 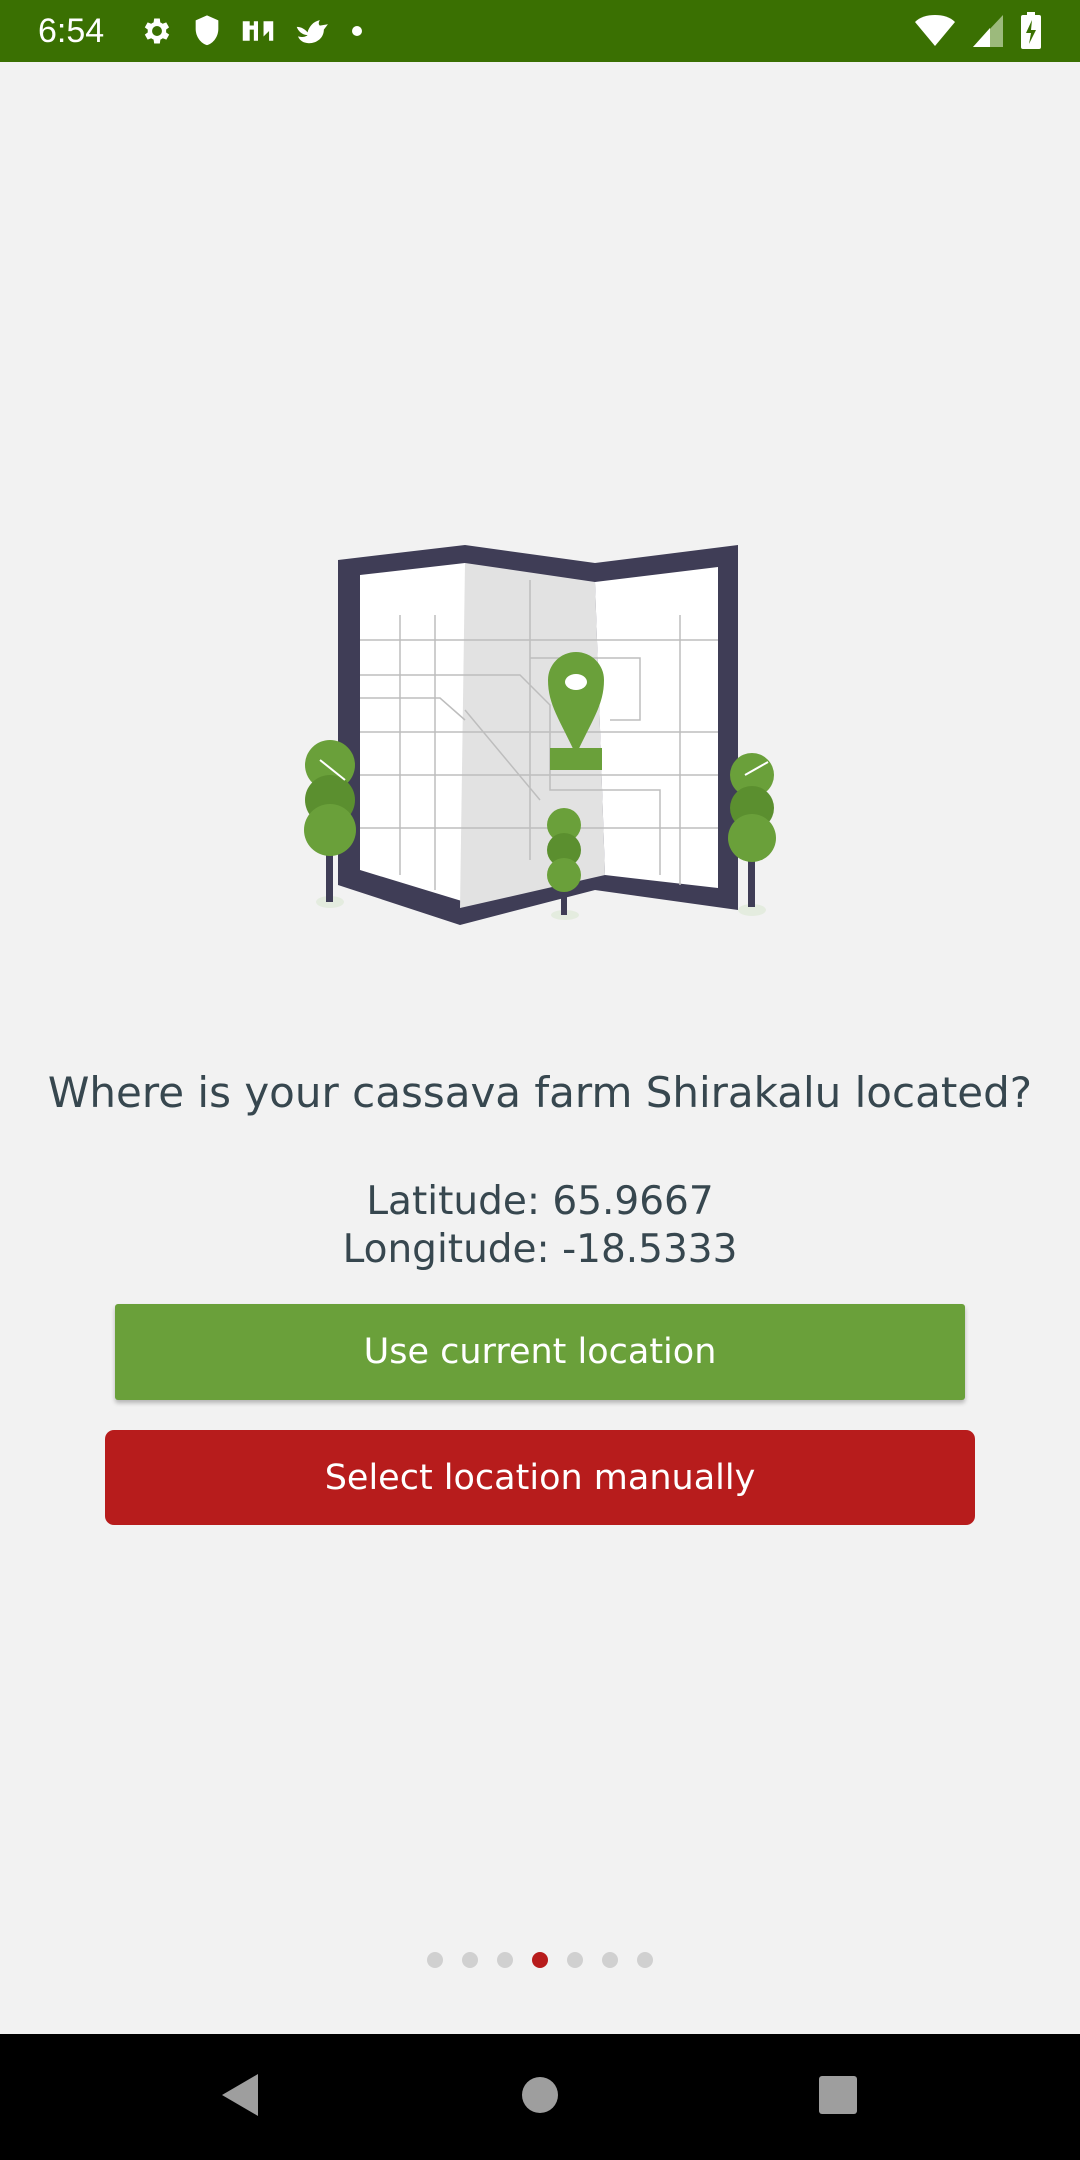 I want to click on home-icon, so click(x=540, y=2097).